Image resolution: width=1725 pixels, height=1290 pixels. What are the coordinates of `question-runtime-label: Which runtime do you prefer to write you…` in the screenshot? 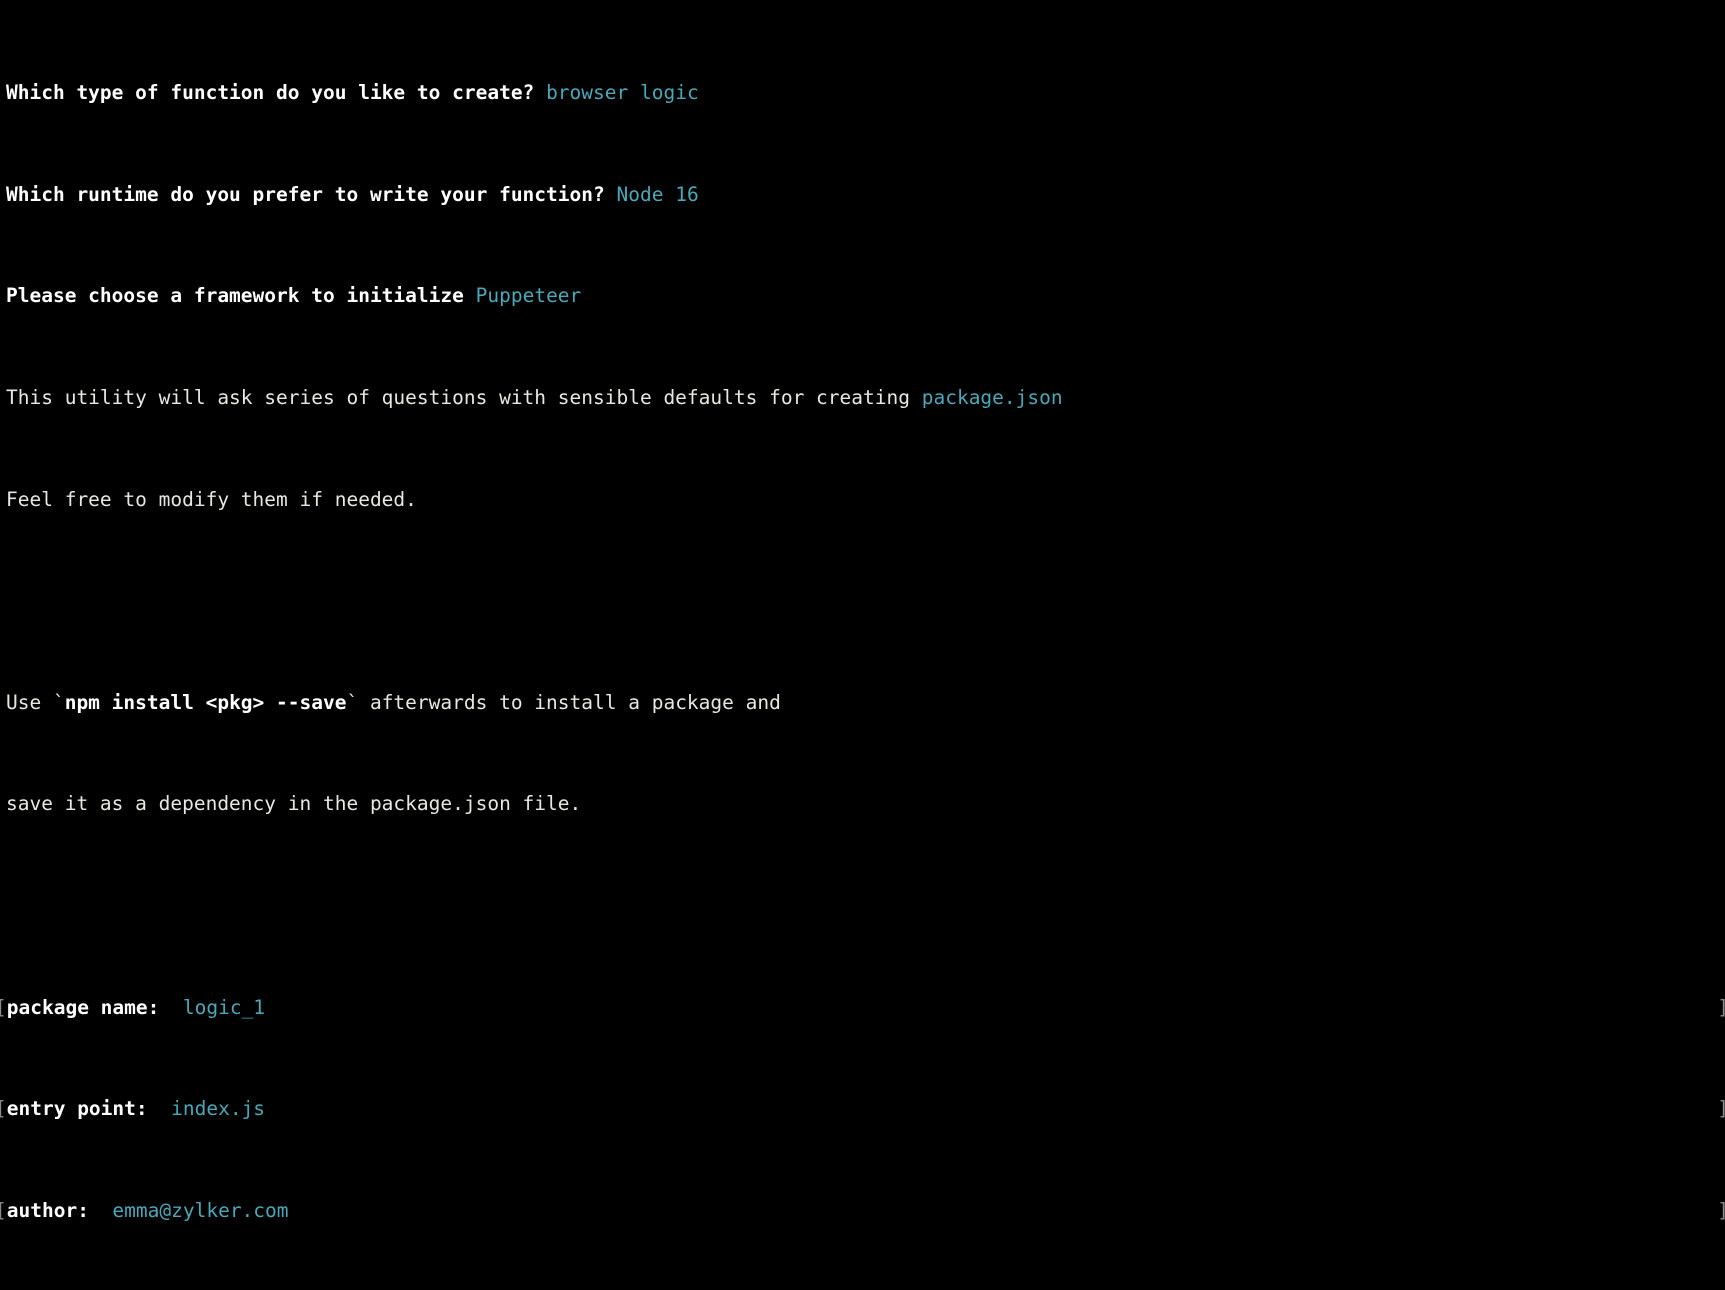 It's located at (305, 194).